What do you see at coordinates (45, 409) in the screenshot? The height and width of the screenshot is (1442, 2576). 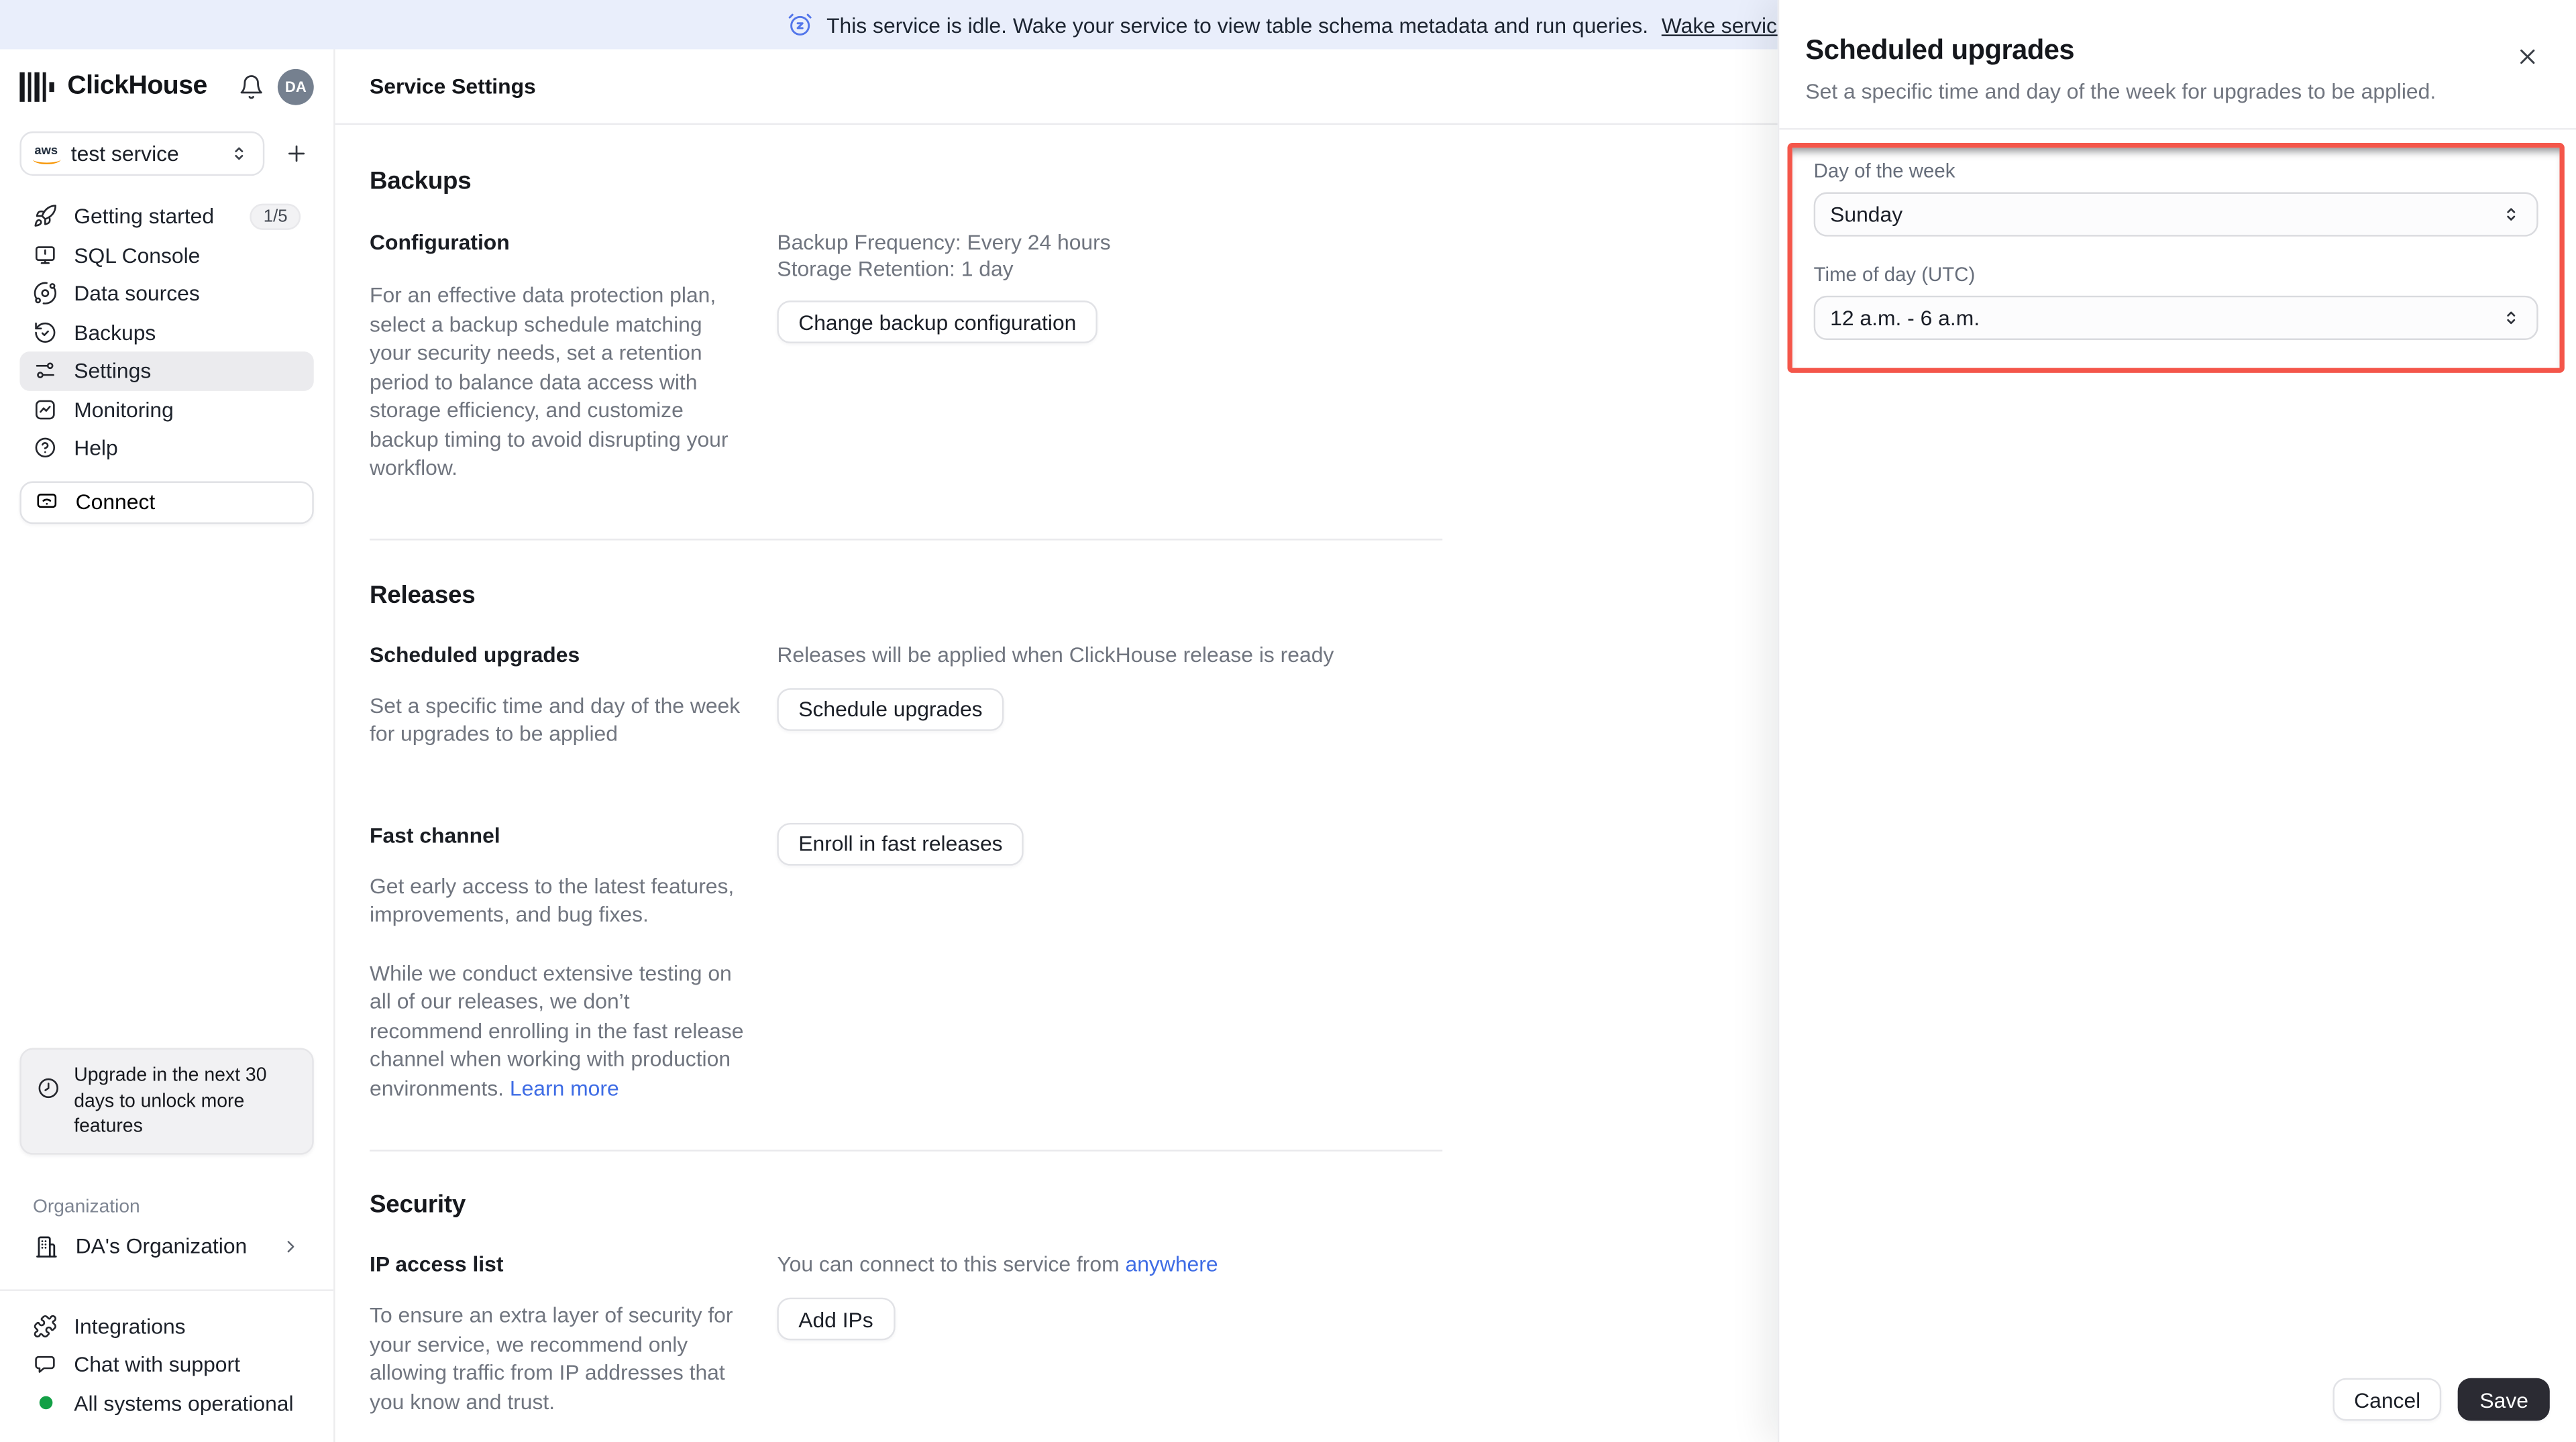 I see `monitoring-icon` at bounding box center [45, 409].